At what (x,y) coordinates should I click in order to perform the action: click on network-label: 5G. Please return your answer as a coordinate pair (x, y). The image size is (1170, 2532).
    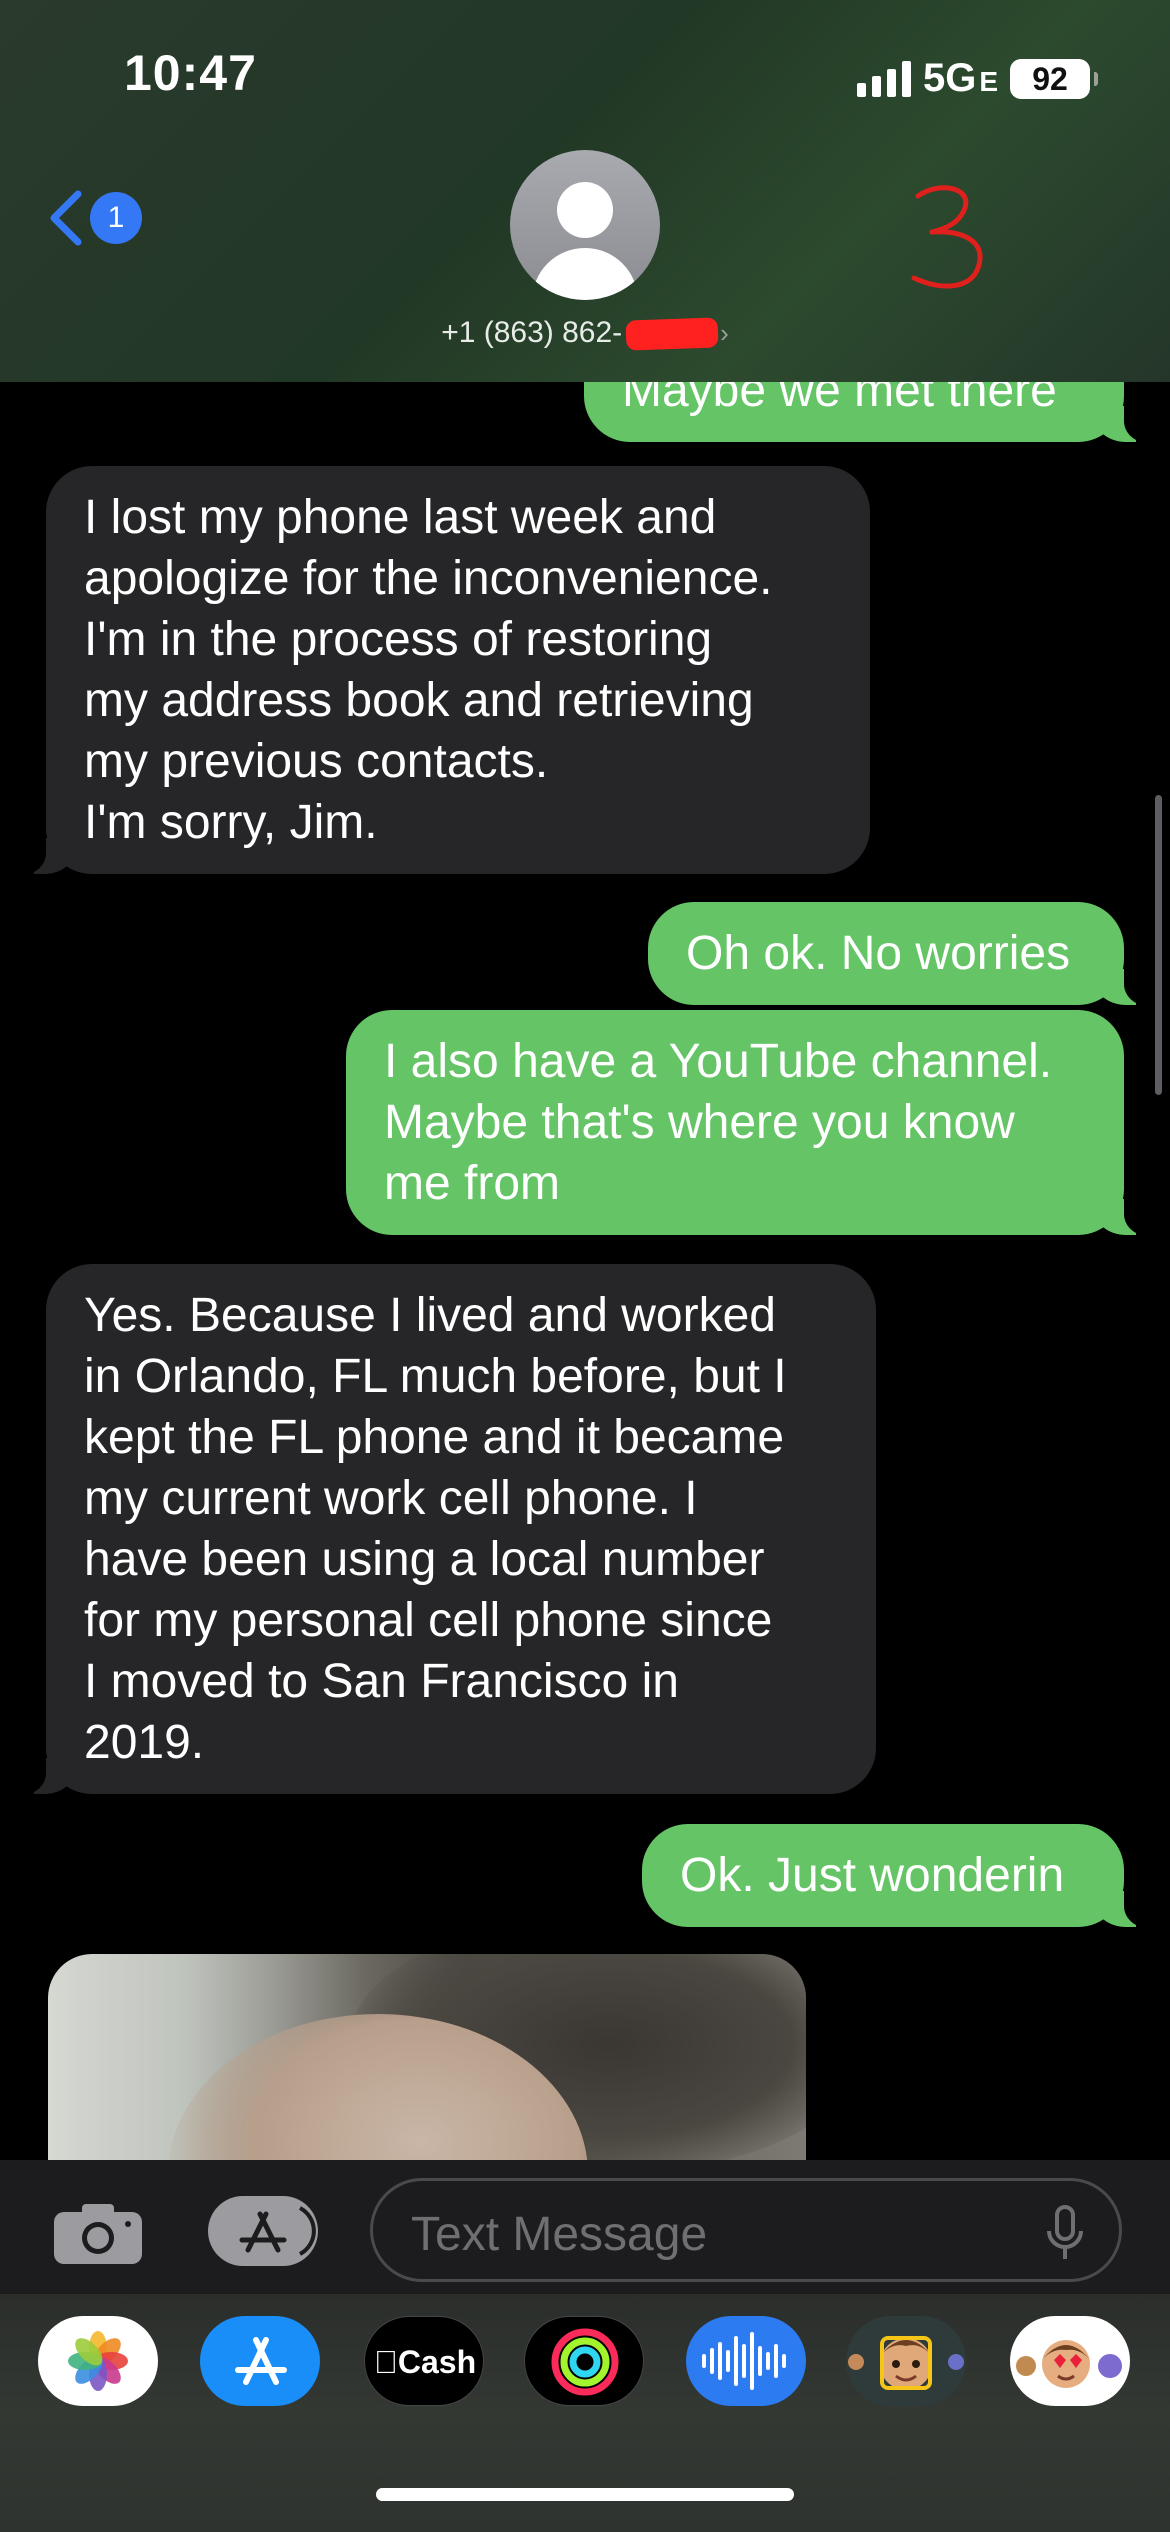
    Looking at the image, I should click on (949, 78).